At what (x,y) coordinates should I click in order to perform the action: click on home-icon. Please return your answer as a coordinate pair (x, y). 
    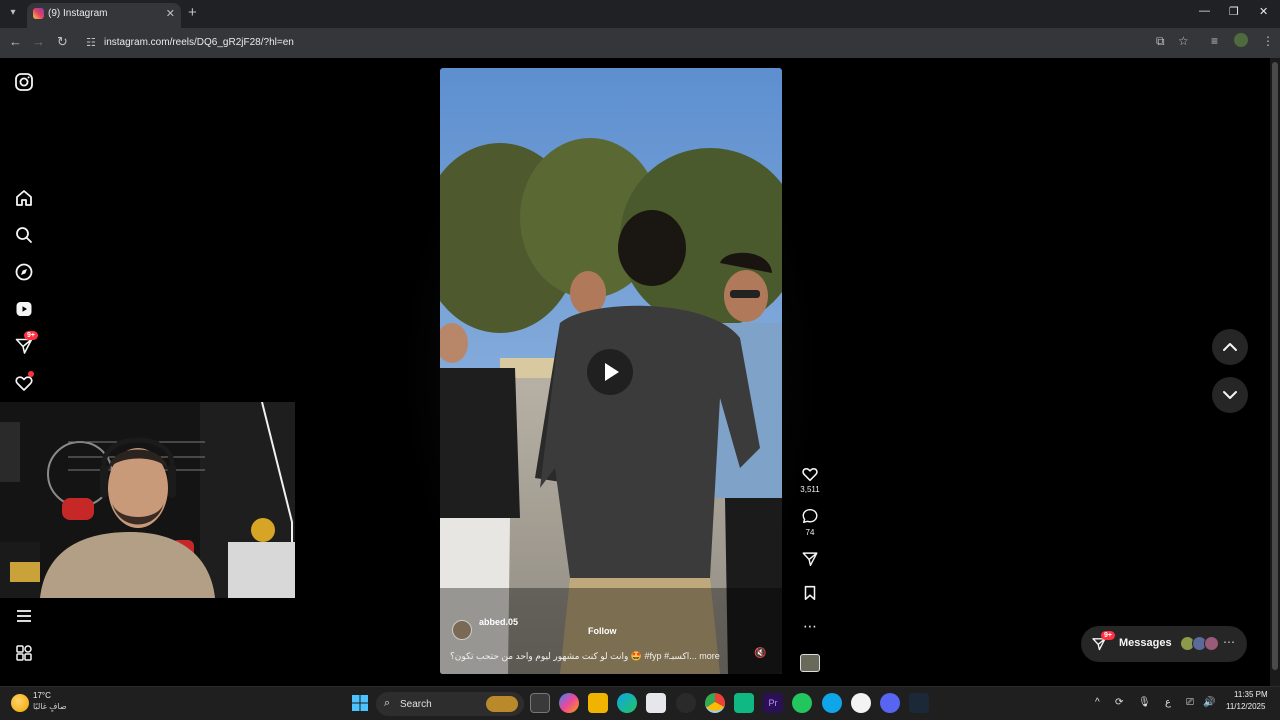
    Looking at the image, I should click on (24, 198).